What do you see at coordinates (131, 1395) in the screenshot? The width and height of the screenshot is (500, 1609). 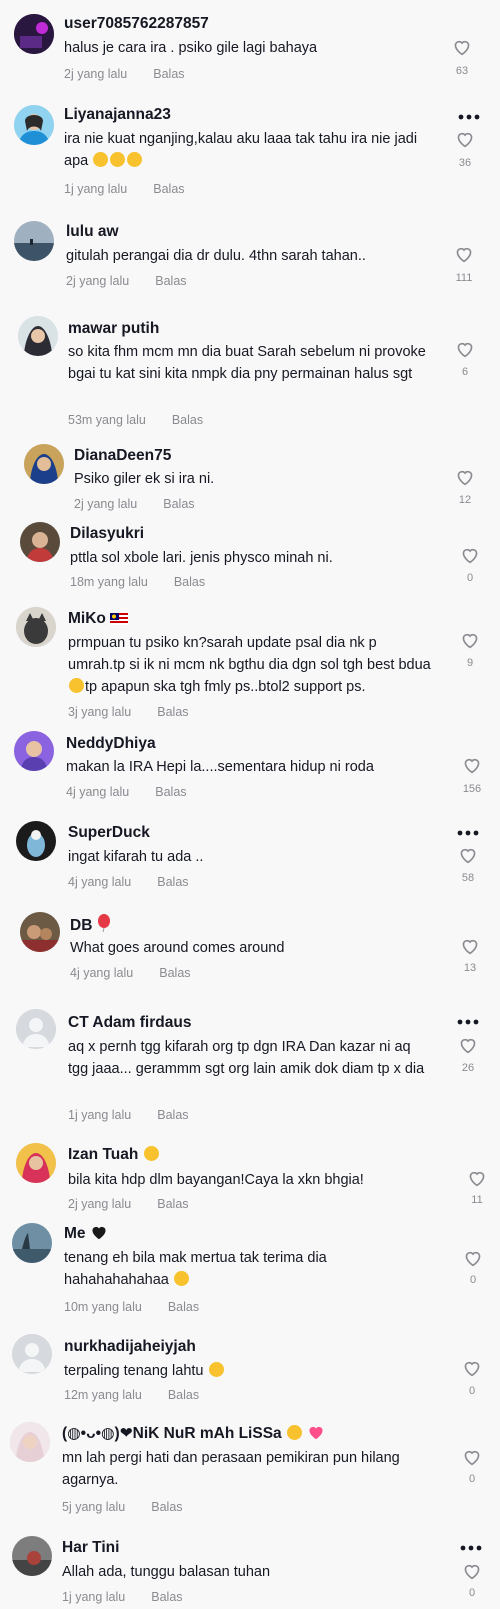 I see `comment-meta: 12m yang lalu Balas` at bounding box center [131, 1395].